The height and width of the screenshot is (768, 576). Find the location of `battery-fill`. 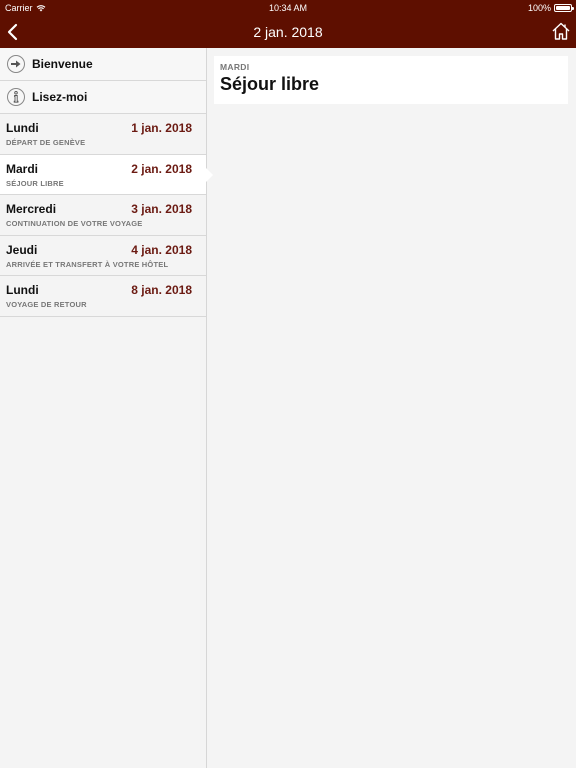

battery-fill is located at coordinates (563, 8).